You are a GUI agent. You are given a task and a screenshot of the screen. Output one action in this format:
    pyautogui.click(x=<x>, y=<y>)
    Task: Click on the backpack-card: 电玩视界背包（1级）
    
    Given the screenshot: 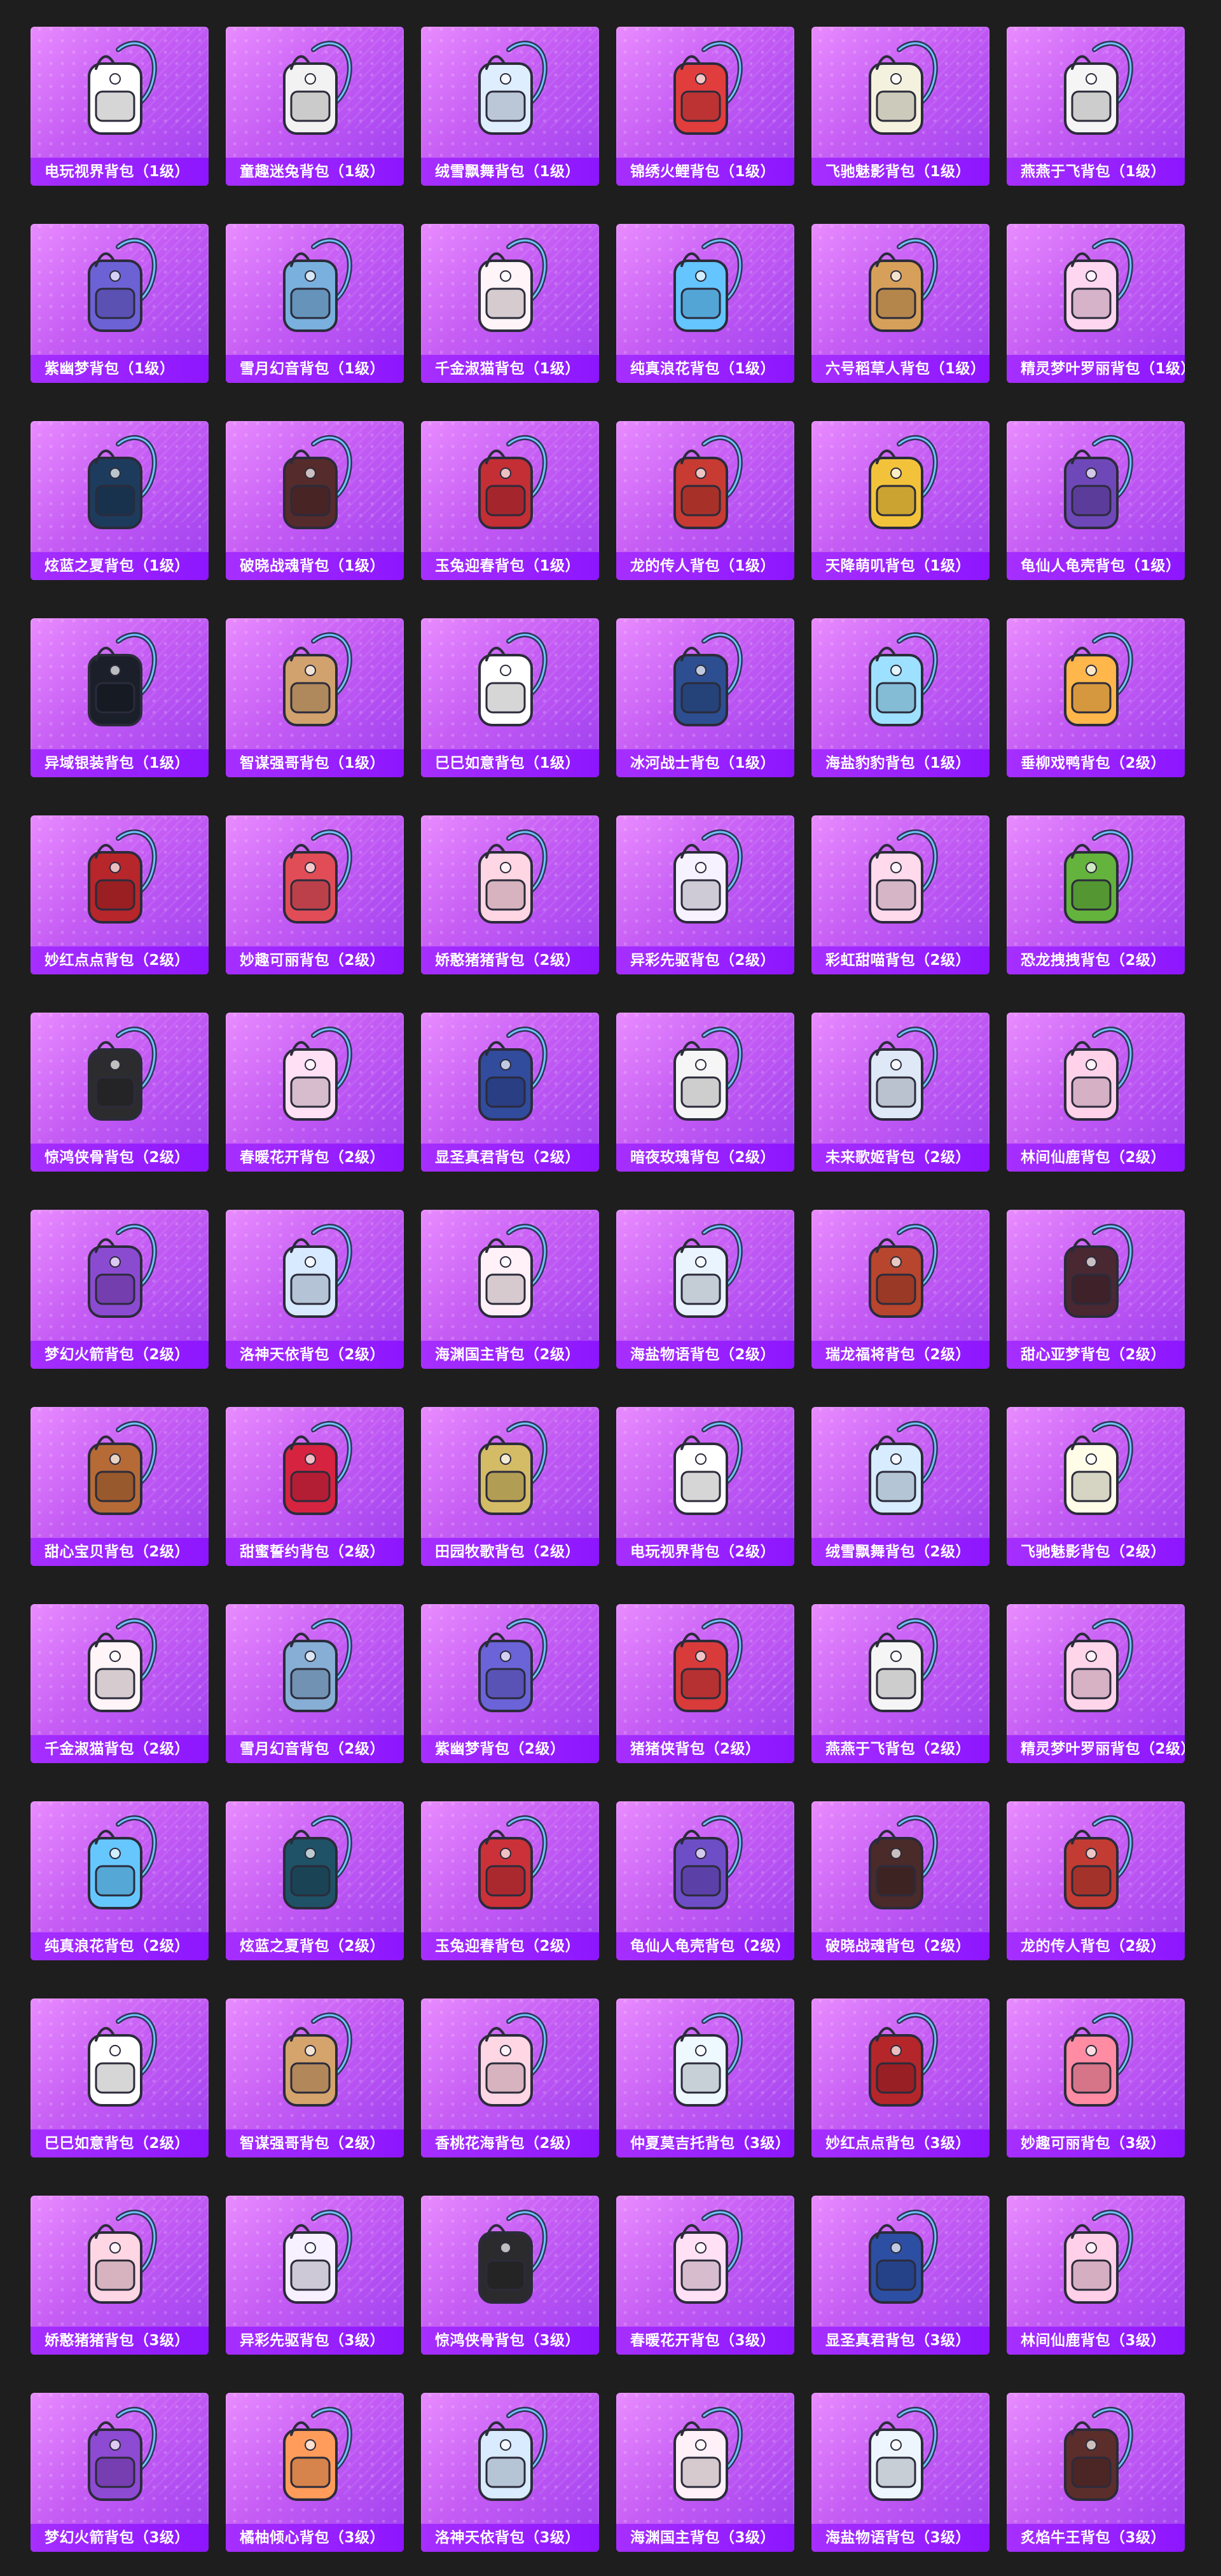 What is the action you would take?
    pyautogui.click(x=120, y=106)
    